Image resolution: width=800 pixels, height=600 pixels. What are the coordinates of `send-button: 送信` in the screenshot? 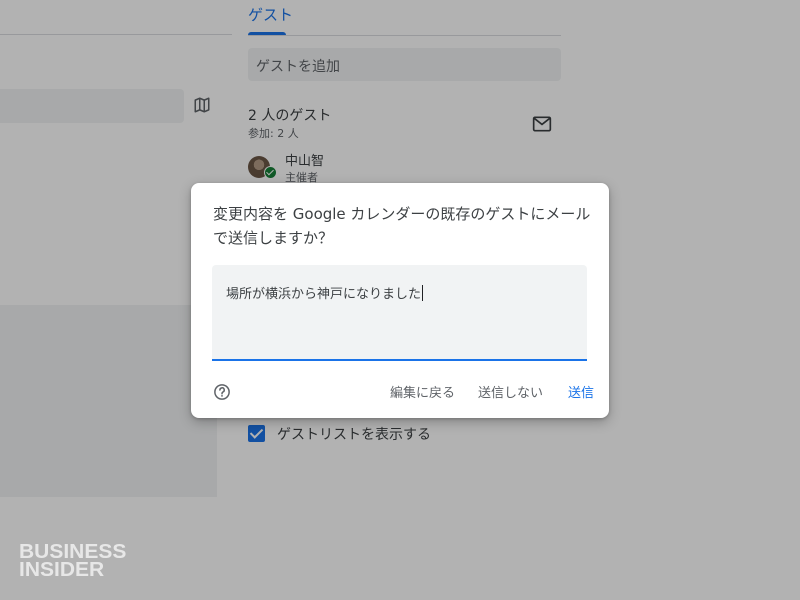 It's located at (581, 391).